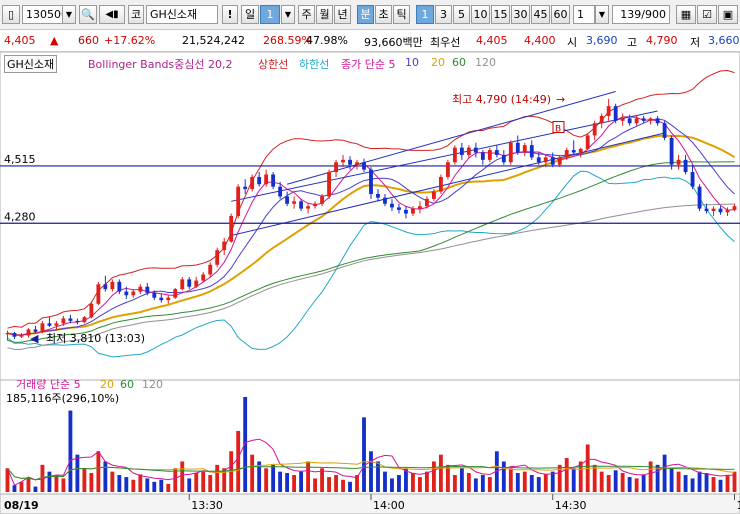 Image resolution: width=740 pixels, height=514 pixels. I want to click on period-month-button: 월, so click(324, 14).